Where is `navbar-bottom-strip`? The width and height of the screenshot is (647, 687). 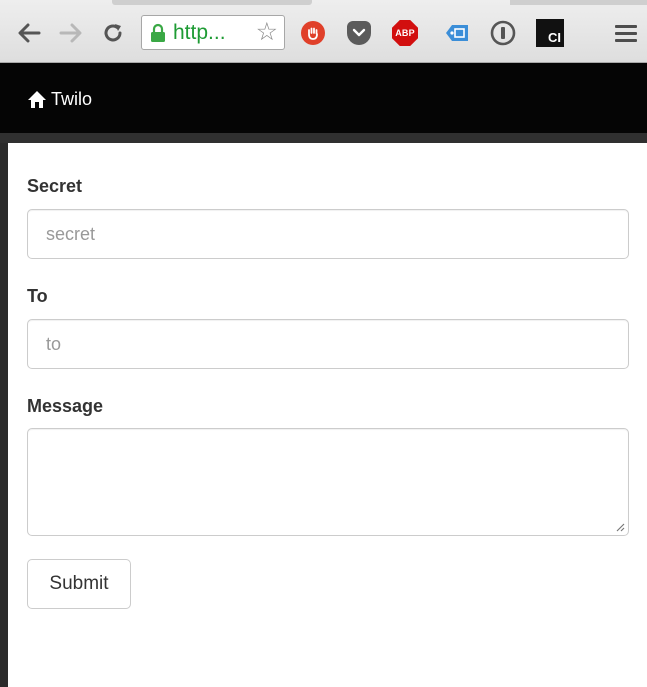
navbar-bottom-strip is located at coordinates (323, 138).